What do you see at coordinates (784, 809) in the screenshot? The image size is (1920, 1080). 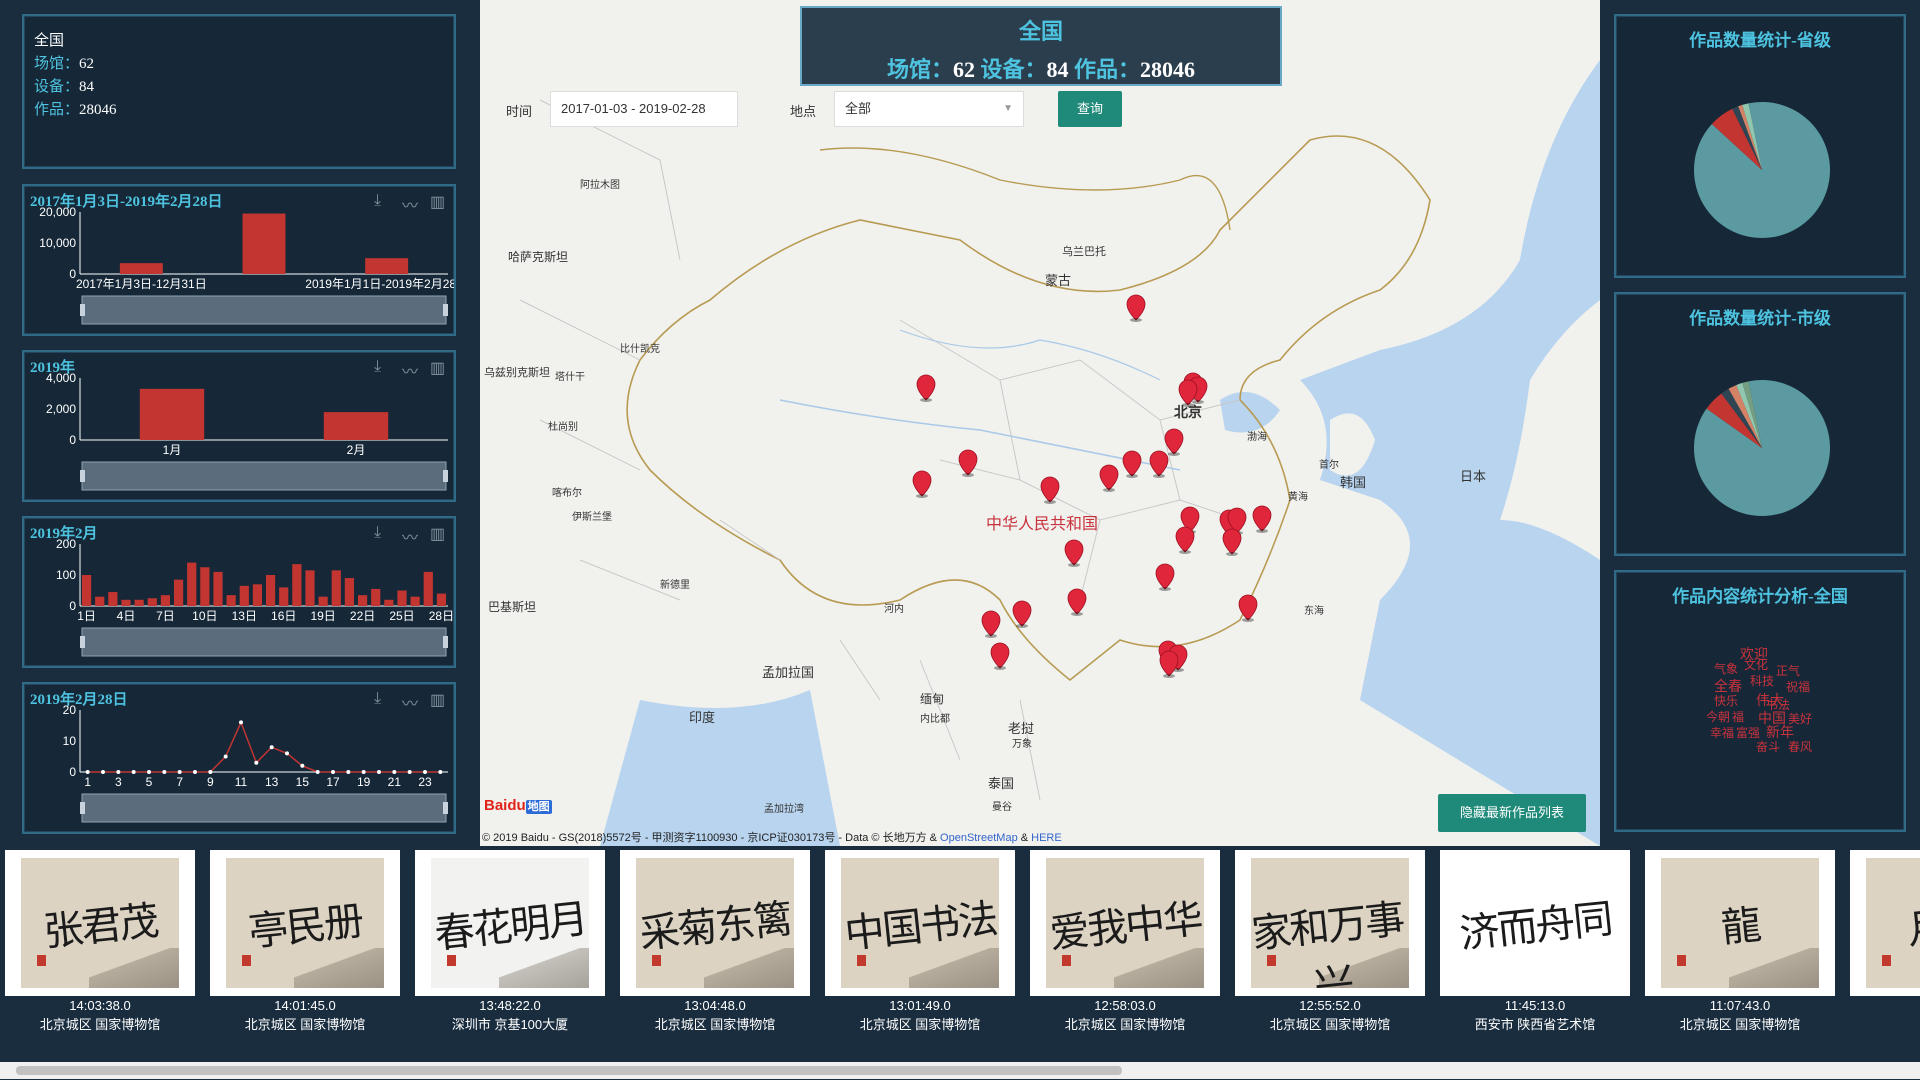 I see `map-label-bengal: 孟加拉湾` at bounding box center [784, 809].